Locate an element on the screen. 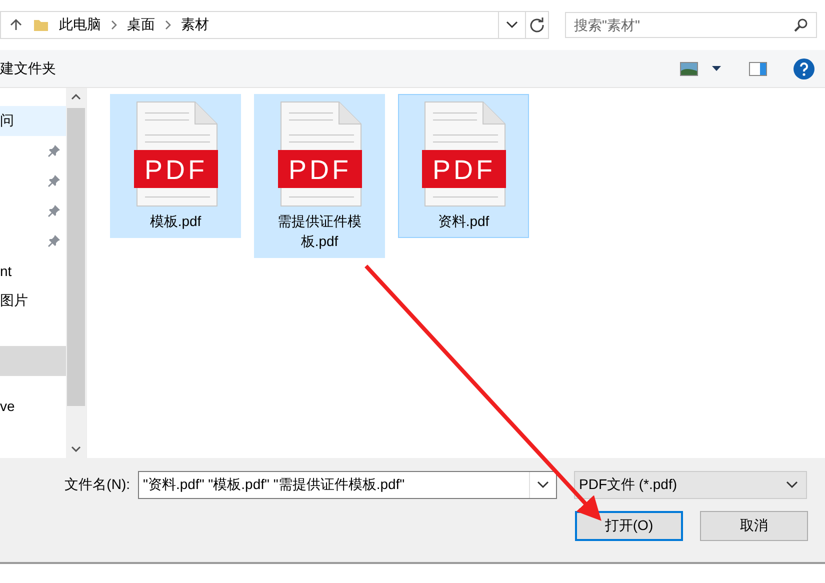 The height and width of the screenshot is (583, 825). sidebar-item: 问 is located at coordinates (33, 121).